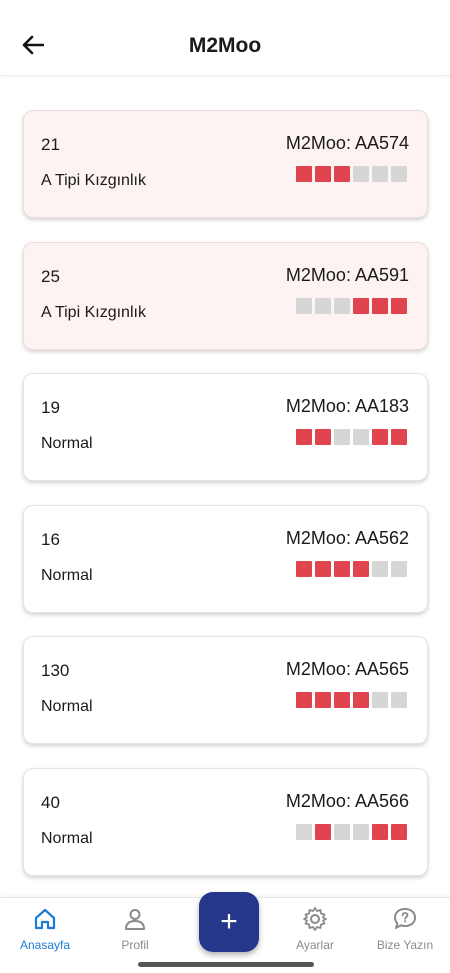  I want to click on card-device-id: M2Moo: AA574, so click(347, 143).